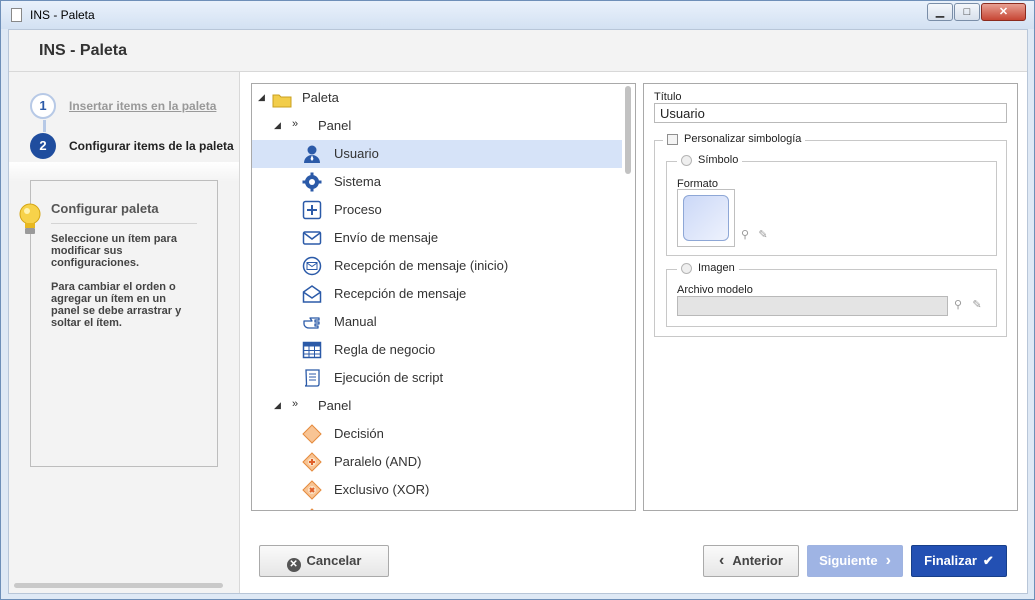 The width and height of the screenshot is (1035, 600). What do you see at coordinates (378, 461) in the screenshot?
I see `tree-label: Paralelo (AND)` at bounding box center [378, 461].